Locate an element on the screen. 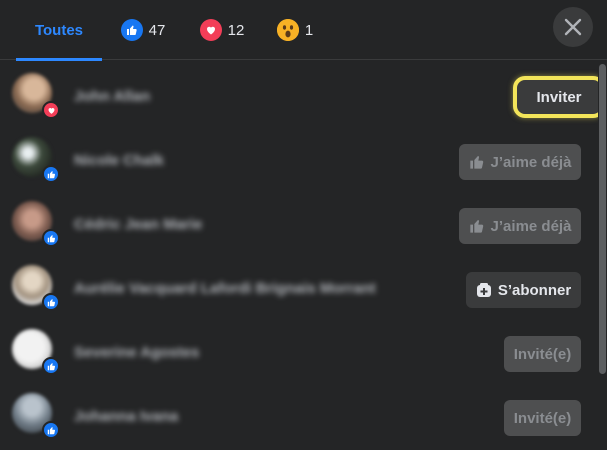 This screenshot has height=450, width=607. list-item: John Allan Inviter is located at coordinates (299, 97).